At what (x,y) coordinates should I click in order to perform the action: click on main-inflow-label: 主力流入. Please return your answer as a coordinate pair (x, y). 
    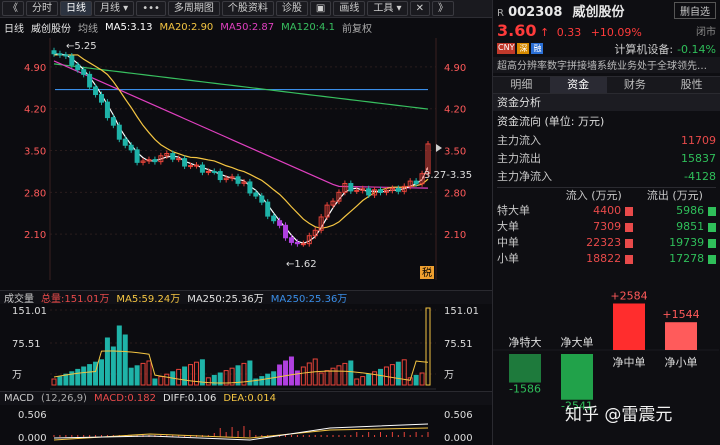
    Looking at the image, I should click on (519, 140).